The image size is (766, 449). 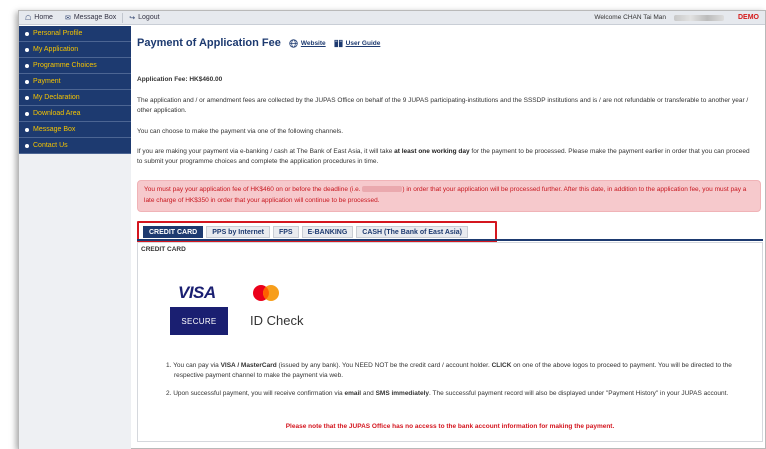 What do you see at coordinates (432, 151) in the screenshot?
I see `processing-note-bold: at least one working day` at bounding box center [432, 151].